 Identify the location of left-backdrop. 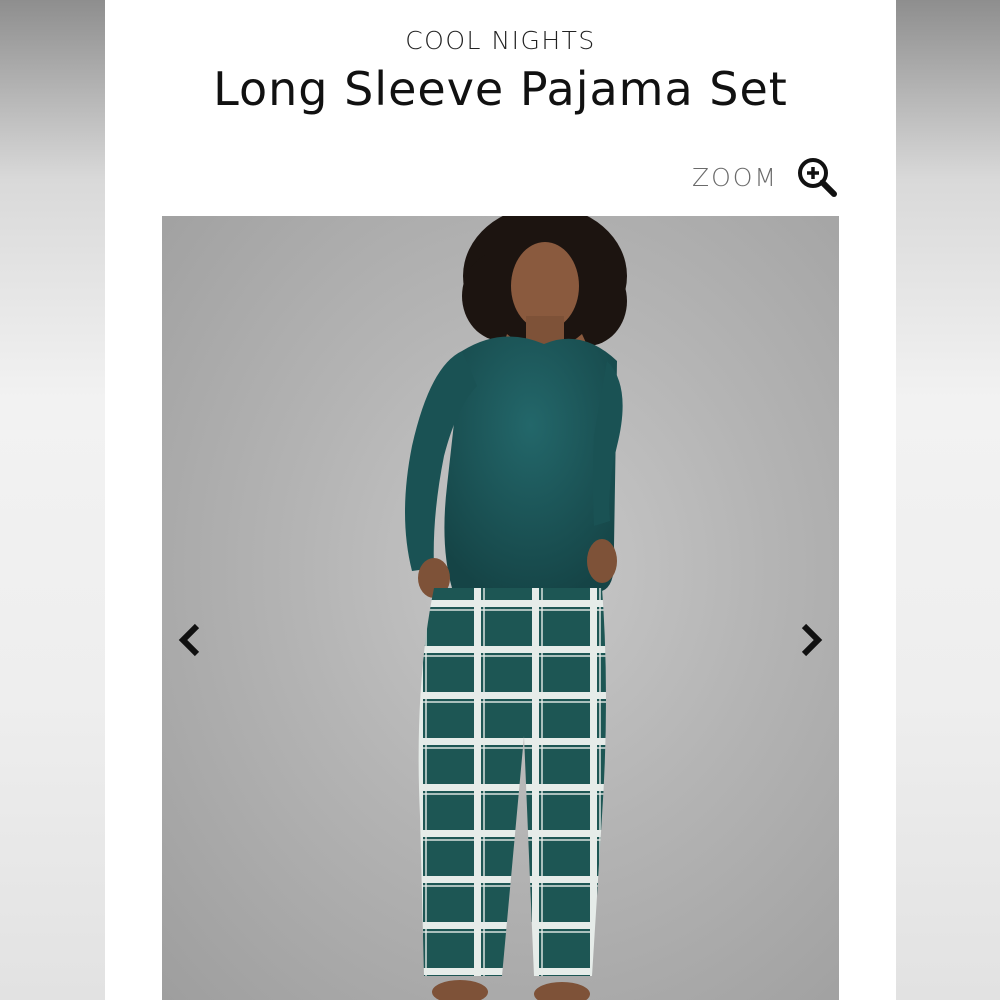
(52, 500).